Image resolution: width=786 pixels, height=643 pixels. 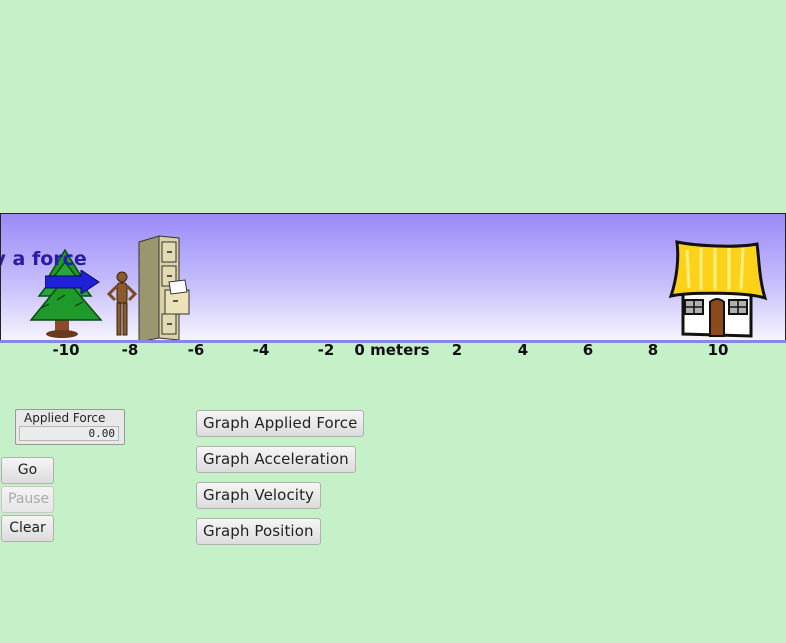 What do you see at coordinates (326, 350) in the screenshot?
I see `axis-tick: -2` at bounding box center [326, 350].